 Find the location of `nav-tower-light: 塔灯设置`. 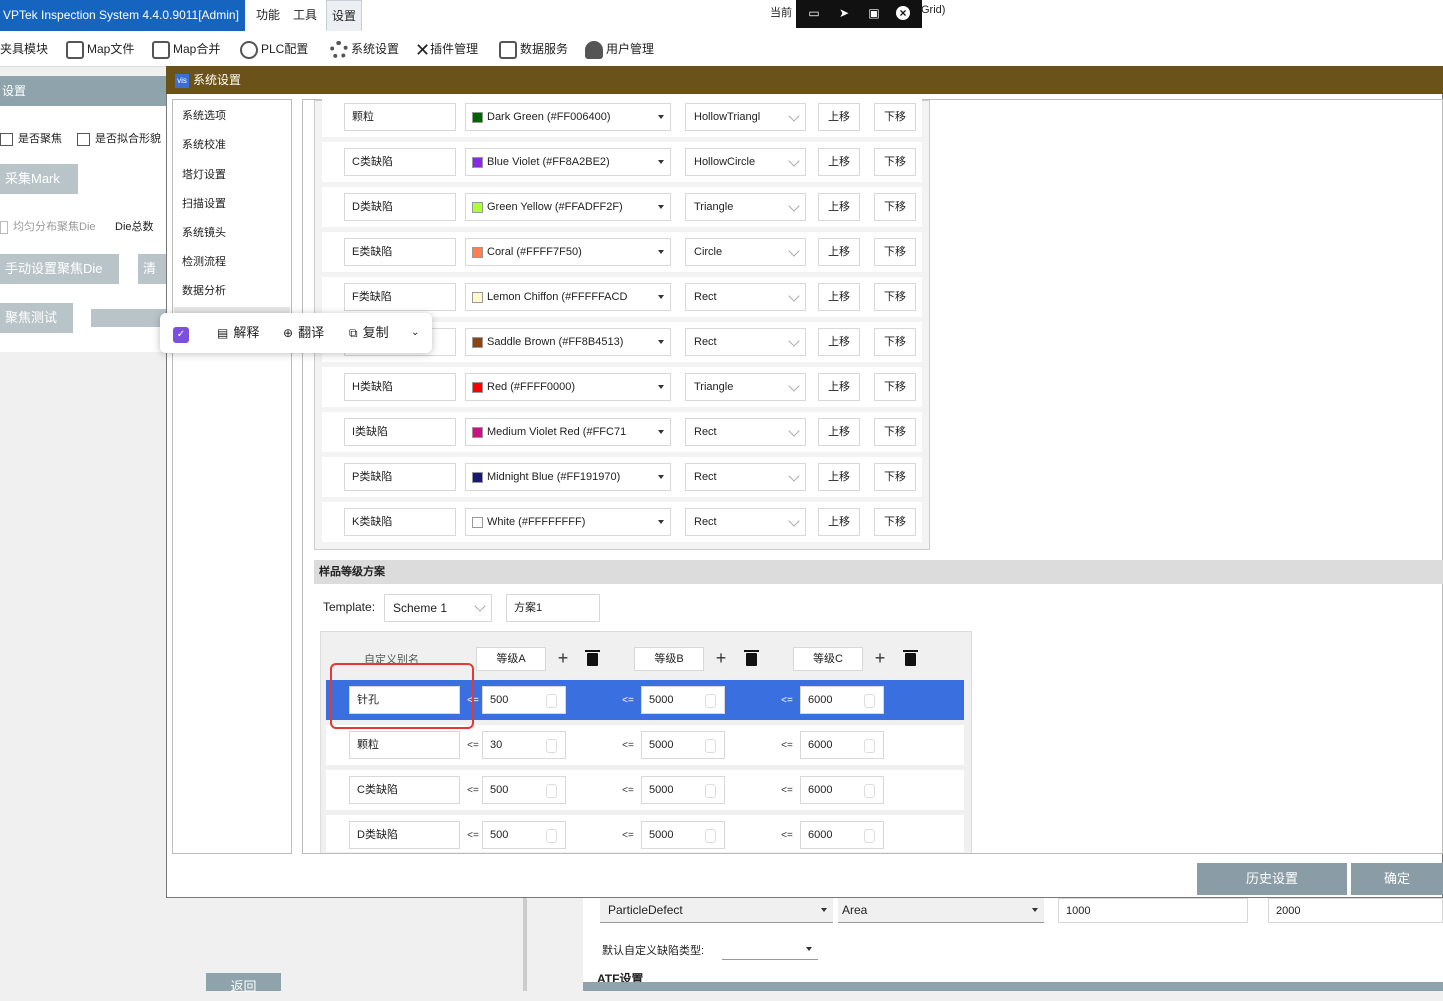

nav-tower-light: 塔灯设置 is located at coordinates (204, 175).